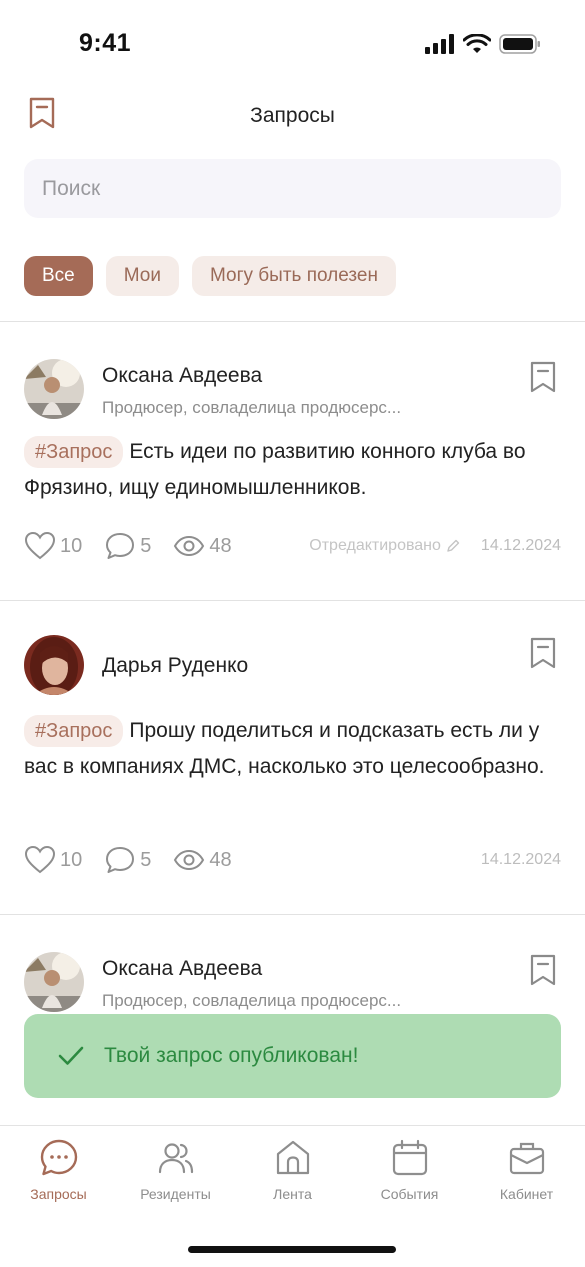 Image resolution: width=585 pixels, height=1267 pixels. What do you see at coordinates (231, 1055) in the screenshot?
I see `toast-message: Твой запрос опубликован!` at bounding box center [231, 1055].